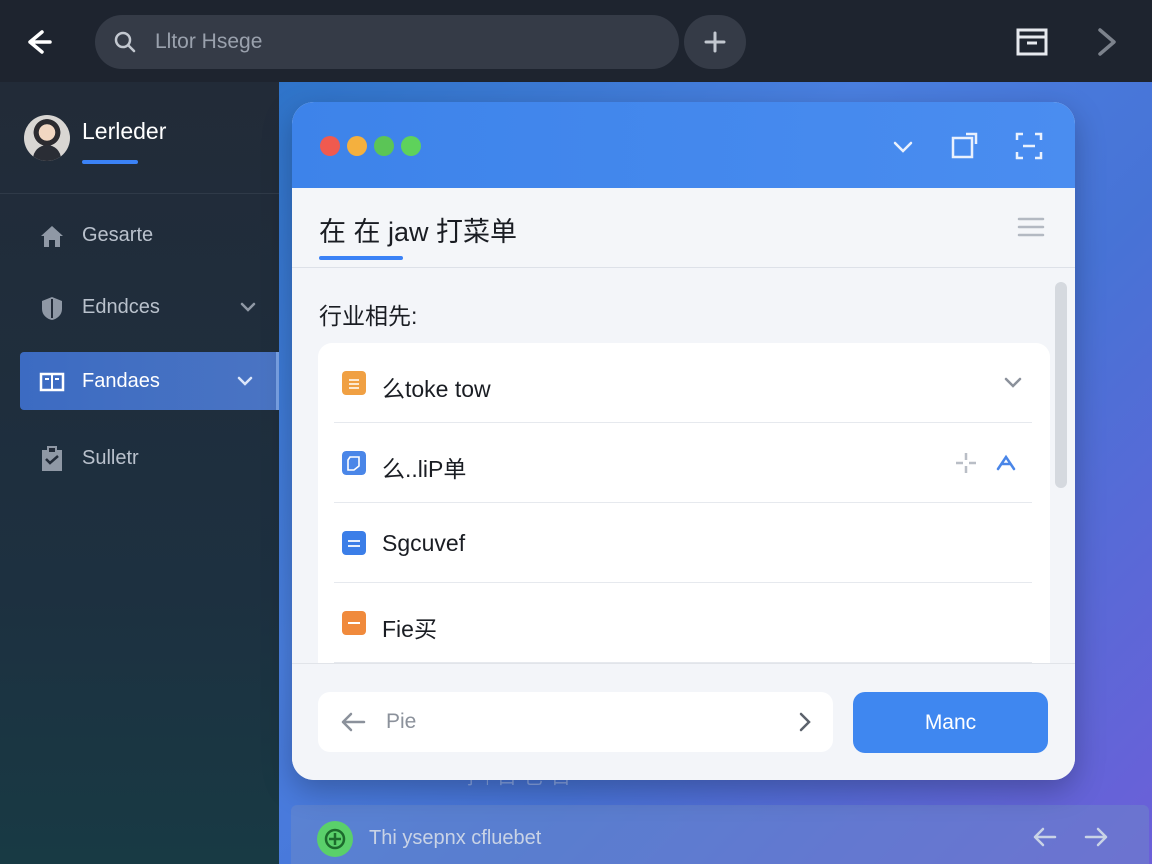 This screenshot has width=1152, height=864. I want to click on add-button, so click(715, 42).